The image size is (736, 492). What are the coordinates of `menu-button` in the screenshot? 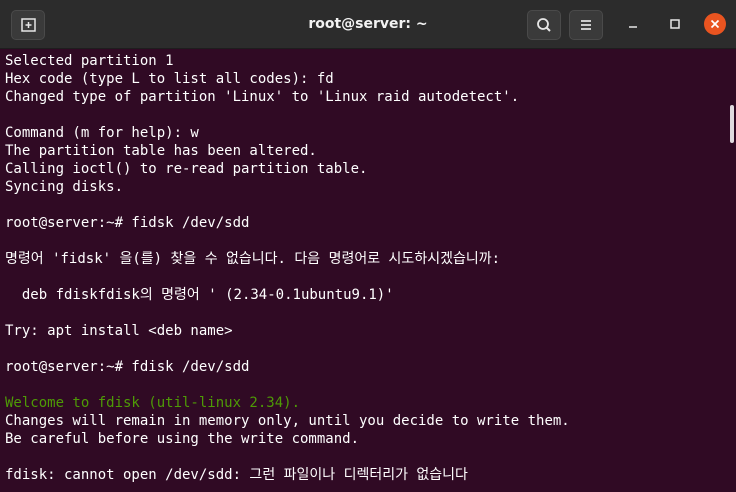 It's located at (586, 25).